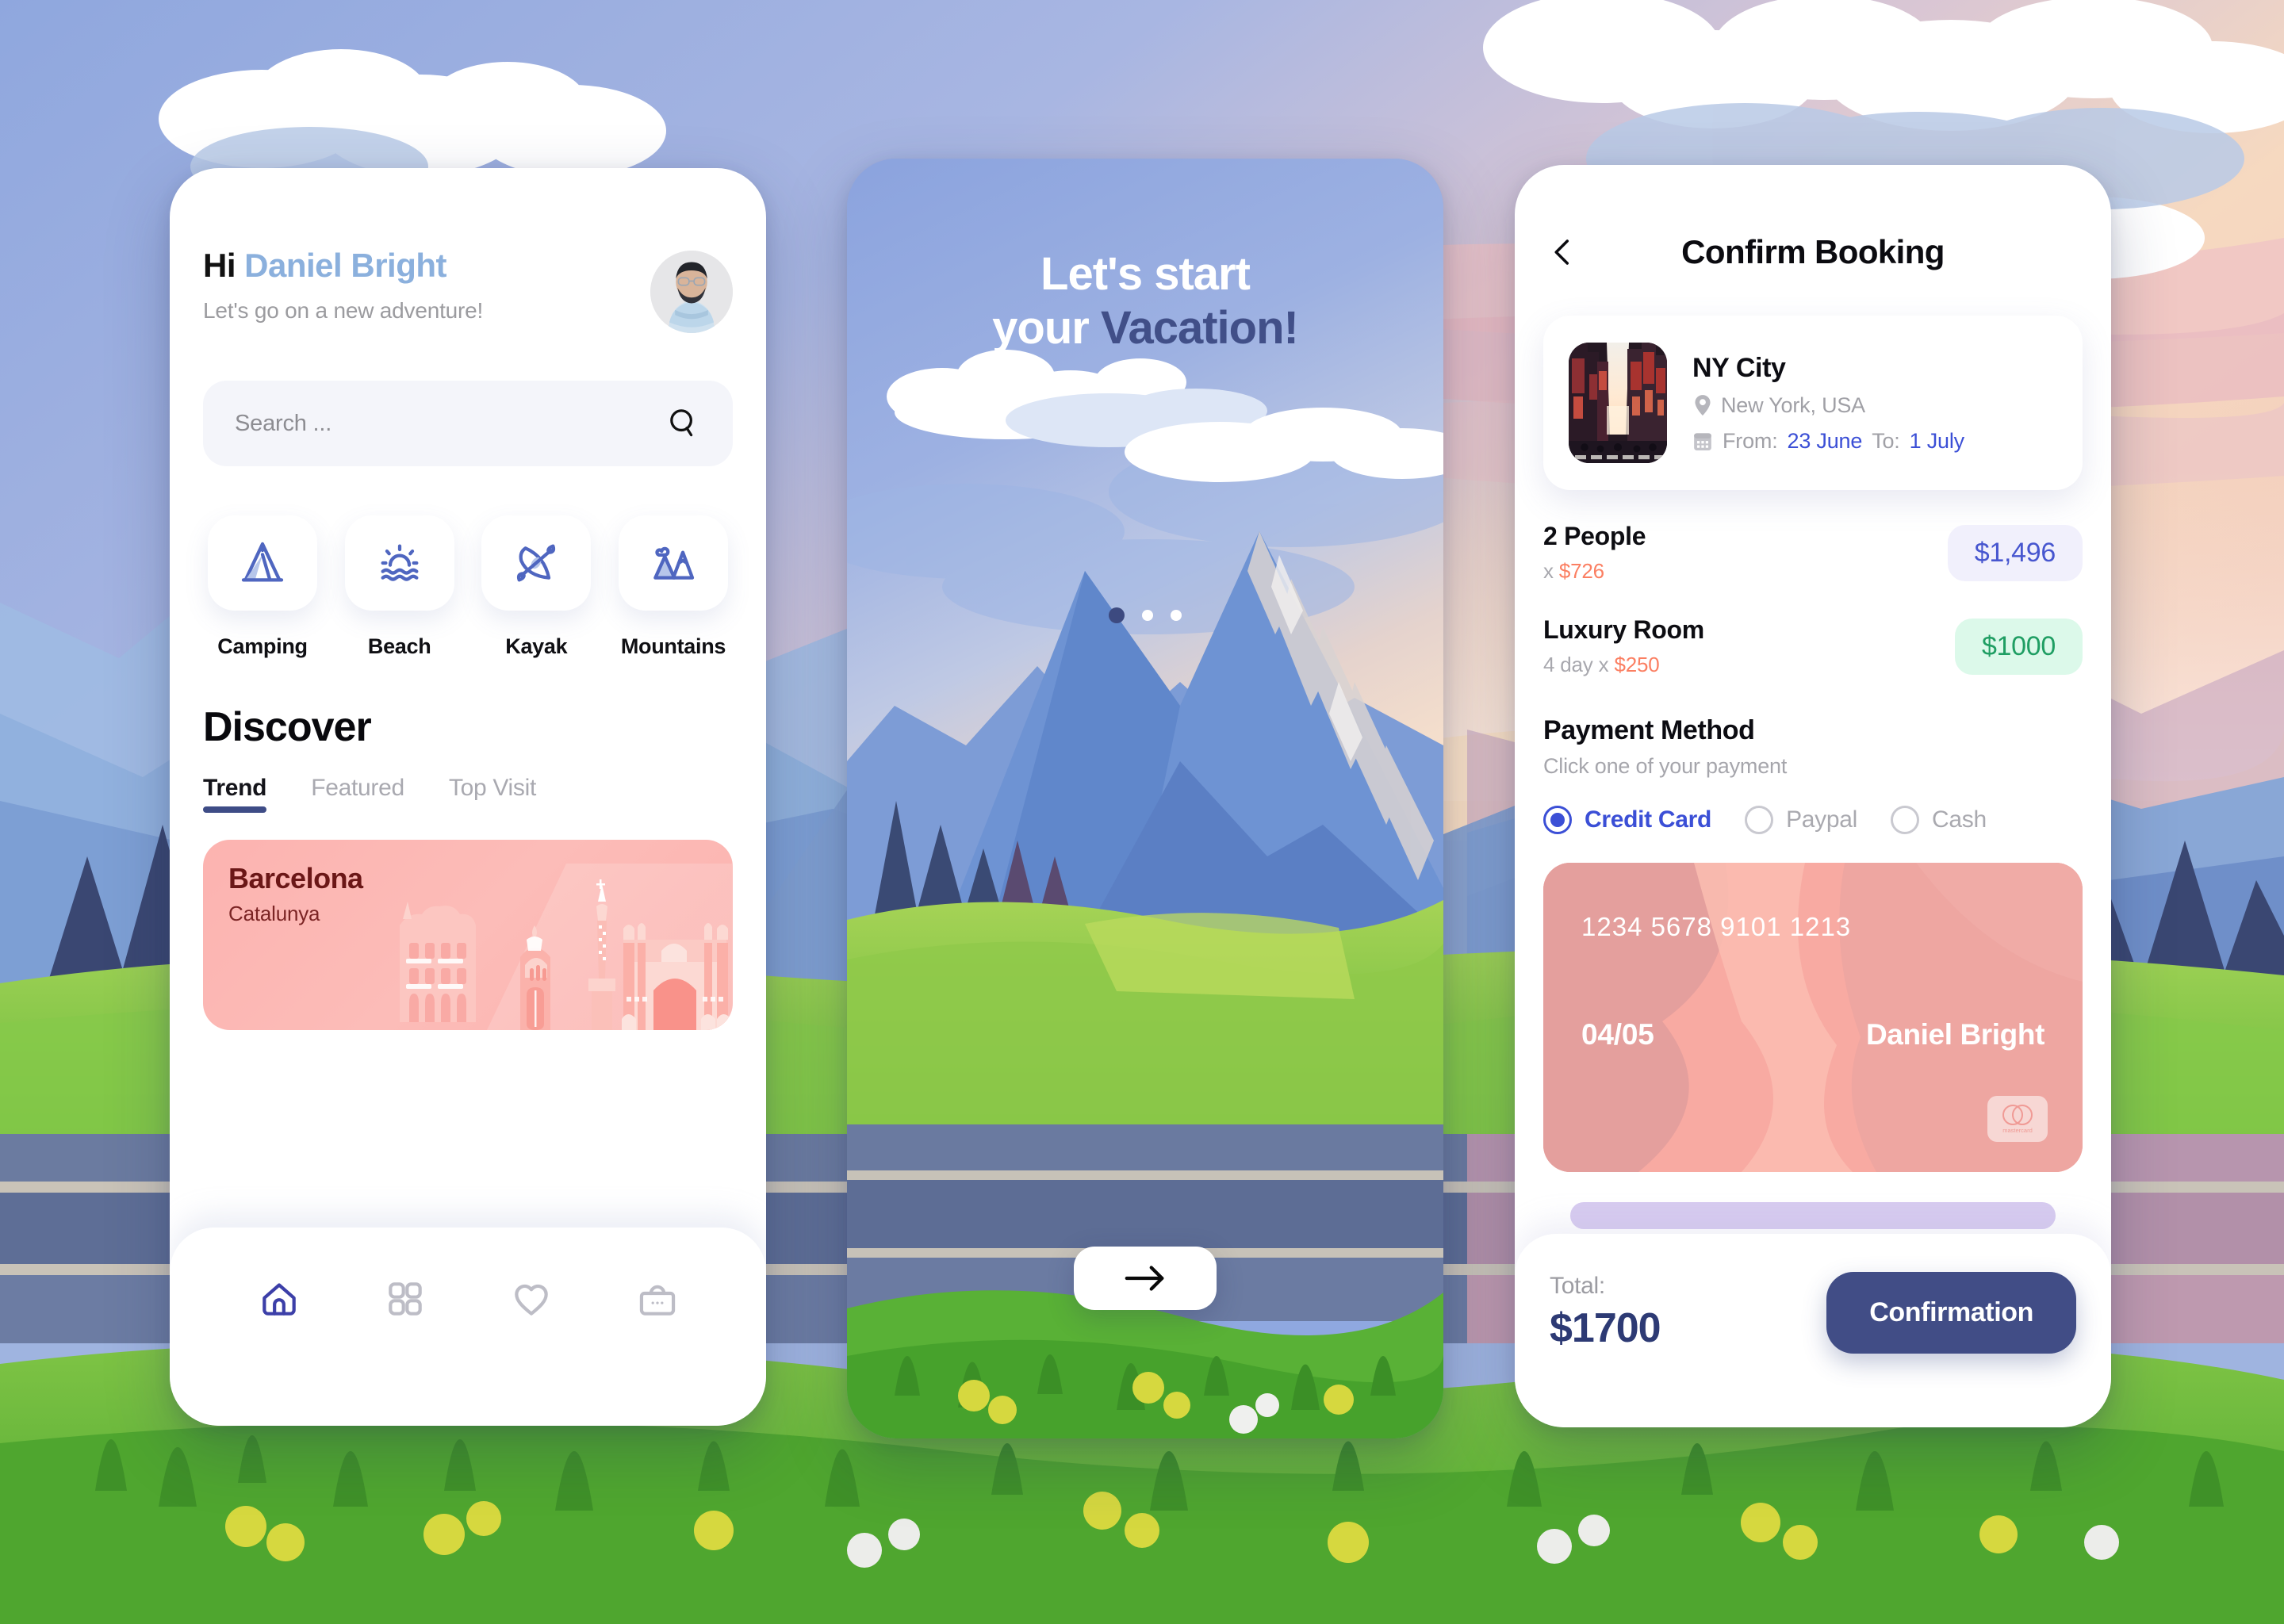 The height and width of the screenshot is (1624, 2284). What do you see at coordinates (1702, 405) in the screenshot?
I see `map-pin-icon` at bounding box center [1702, 405].